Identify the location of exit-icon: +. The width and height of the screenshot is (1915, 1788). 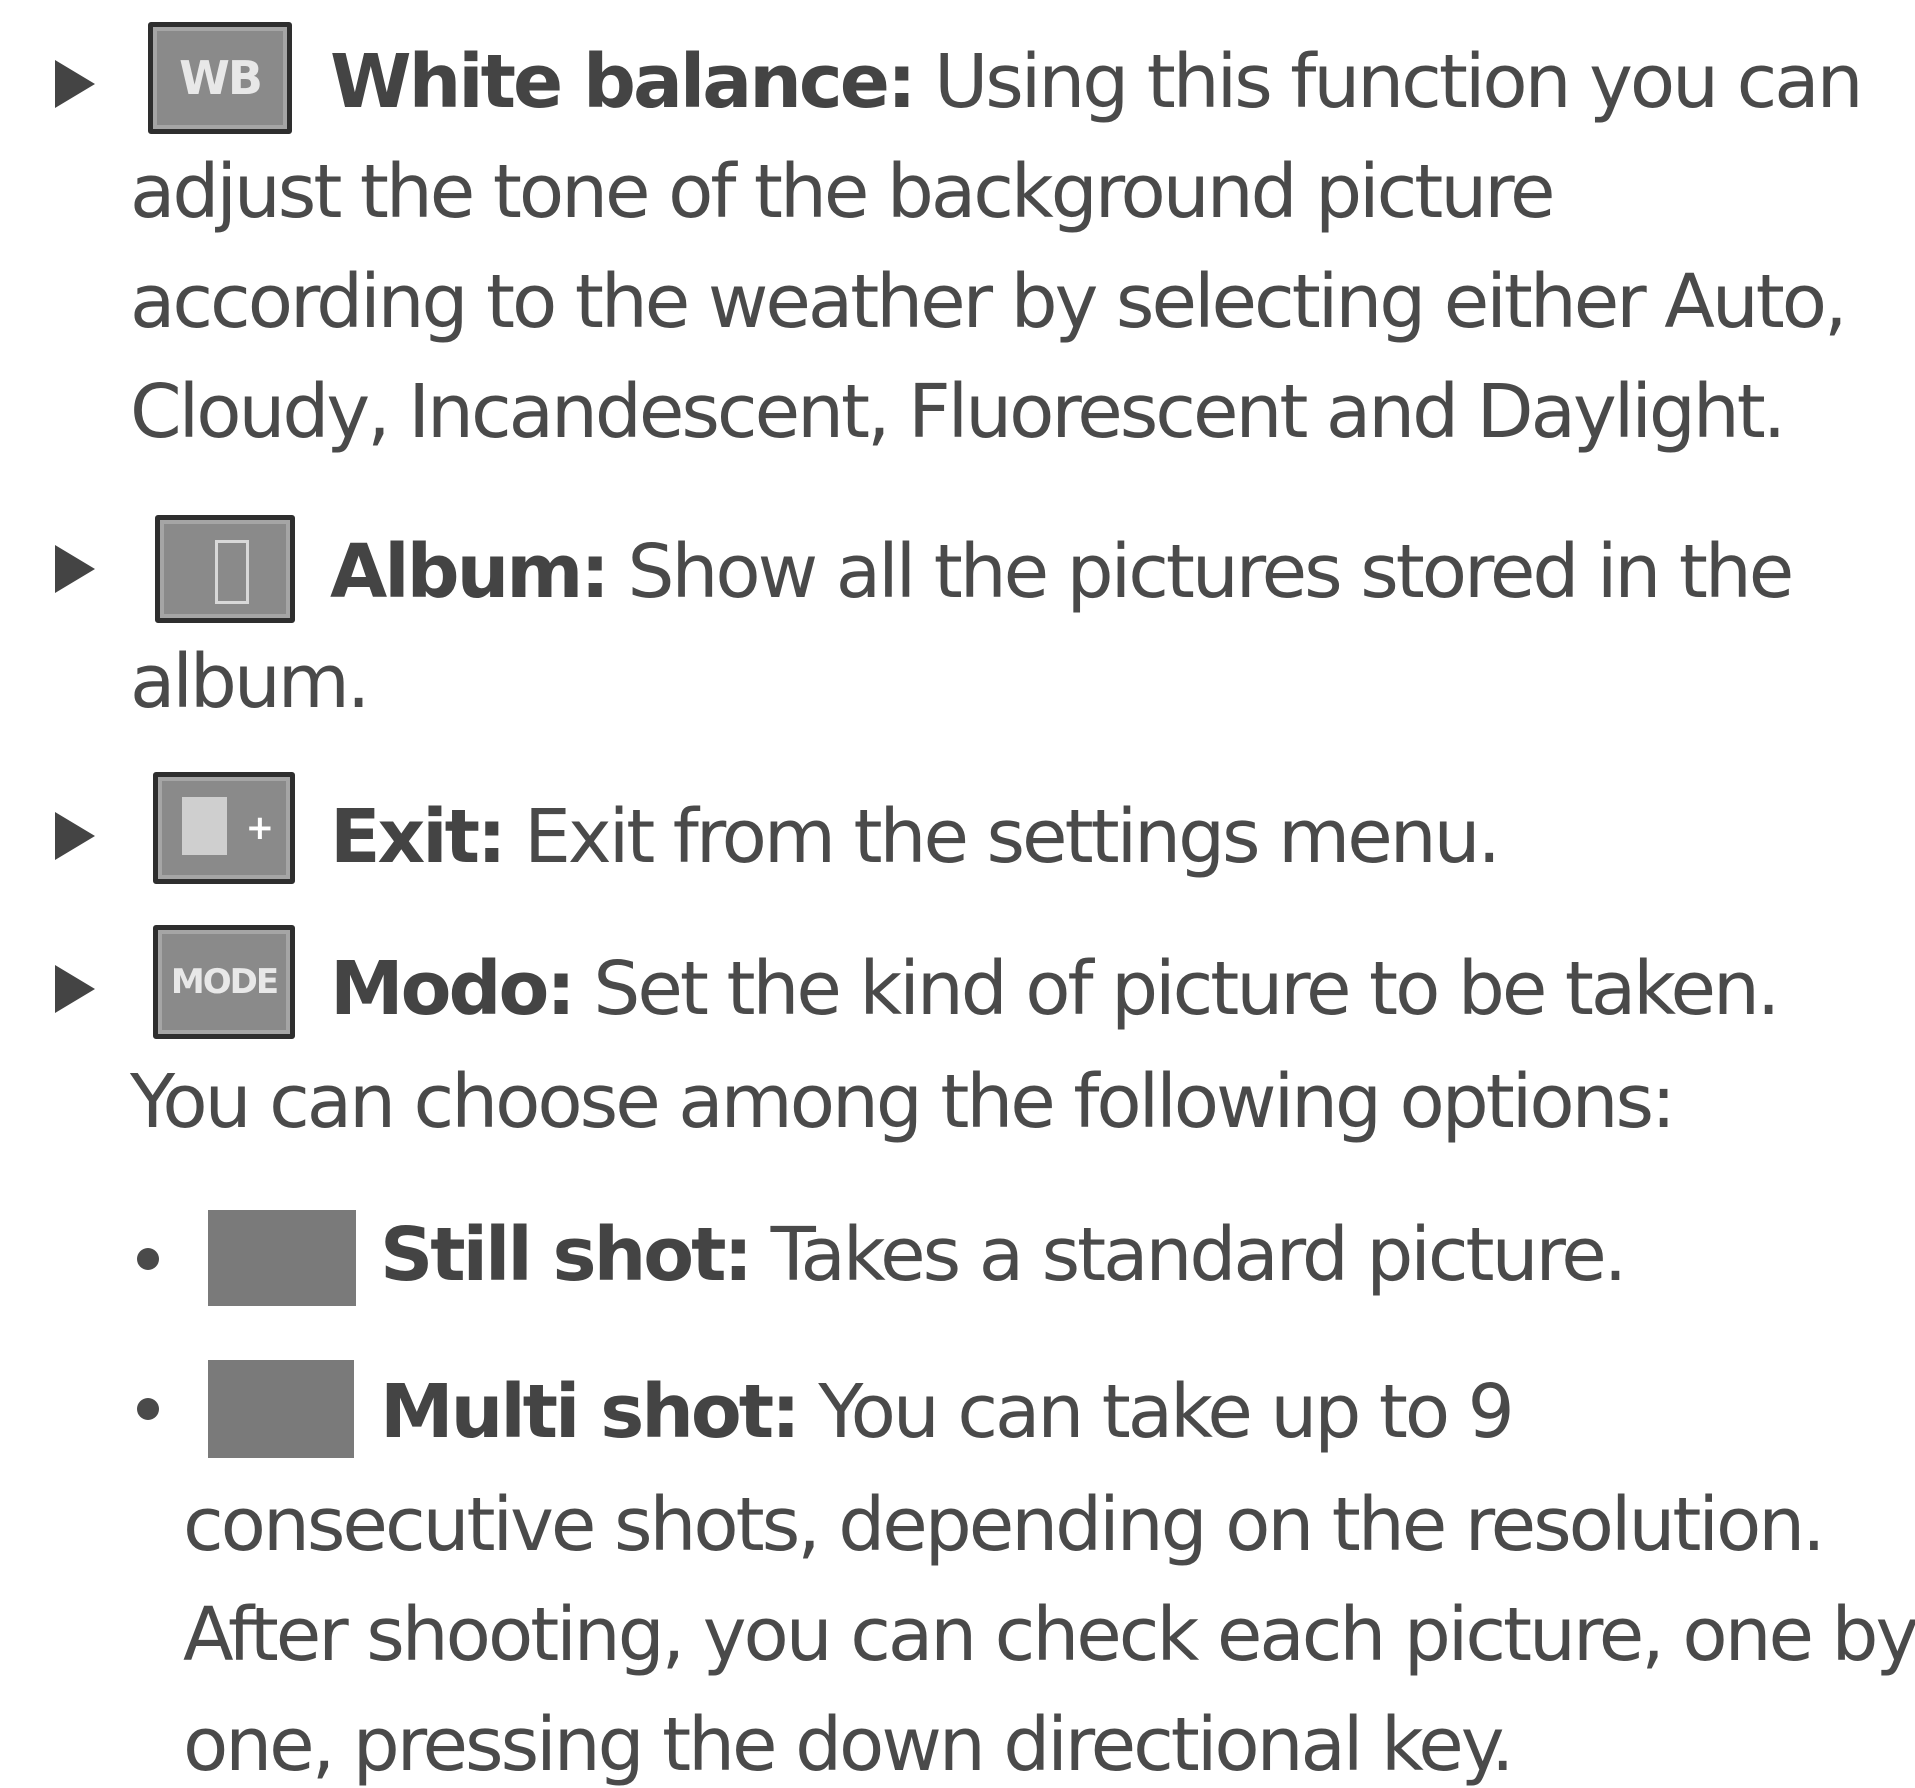
(224, 828).